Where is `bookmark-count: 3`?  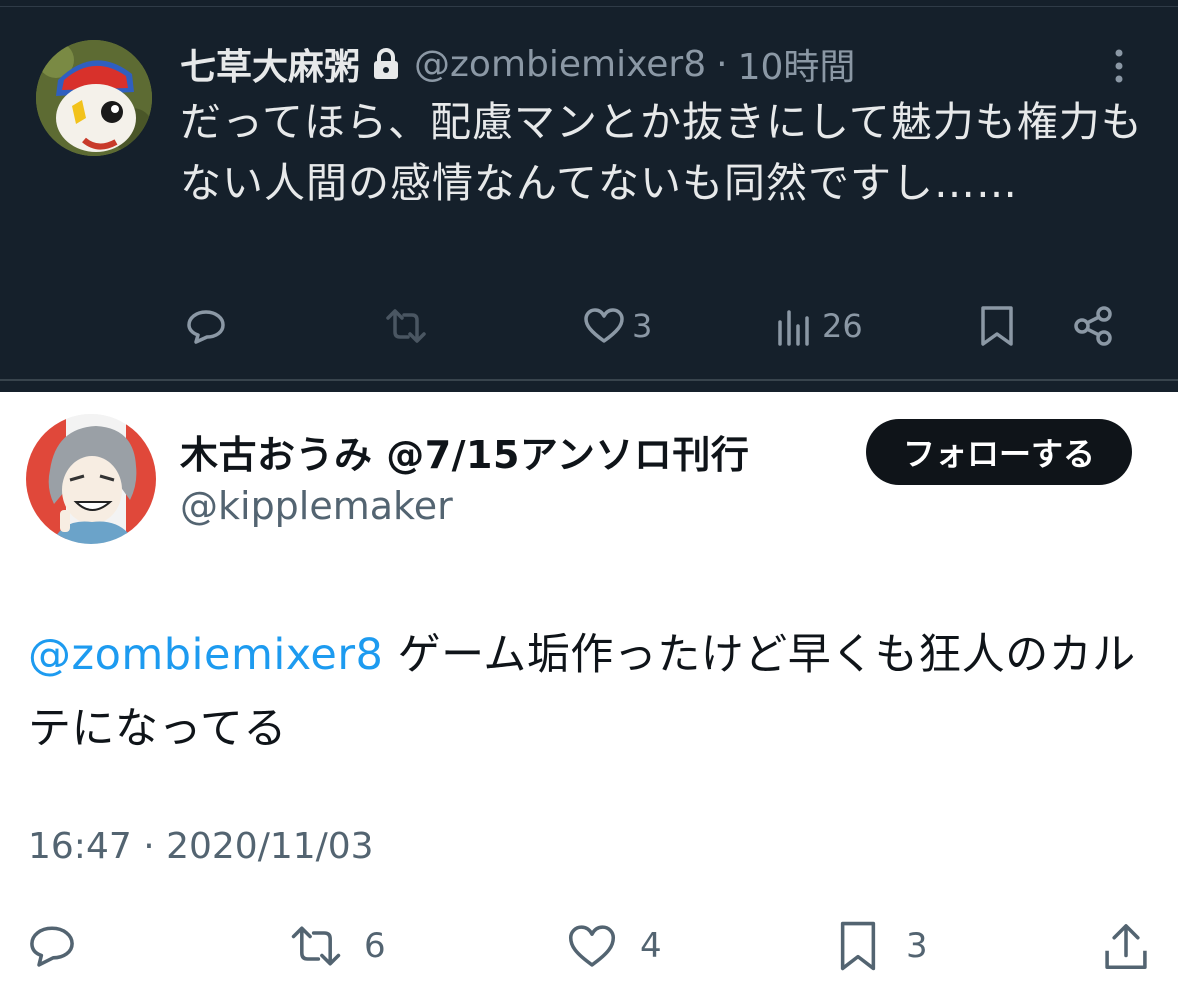
bookmark-count: 3 is located at coordinates (917, 946).